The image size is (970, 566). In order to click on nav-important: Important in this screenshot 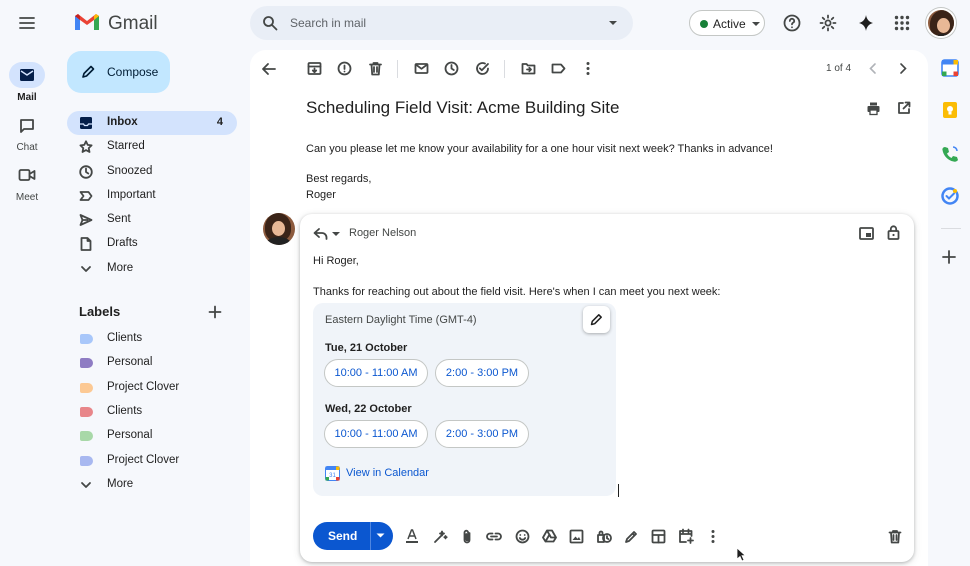, I will do `click(152, 196)`.